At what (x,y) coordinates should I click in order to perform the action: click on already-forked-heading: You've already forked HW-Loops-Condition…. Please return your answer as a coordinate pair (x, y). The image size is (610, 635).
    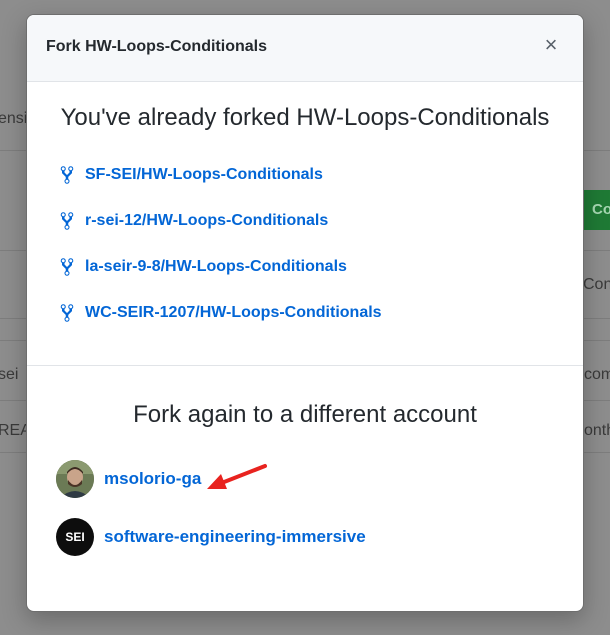
    Looking at the image, I should click on (305, 117).